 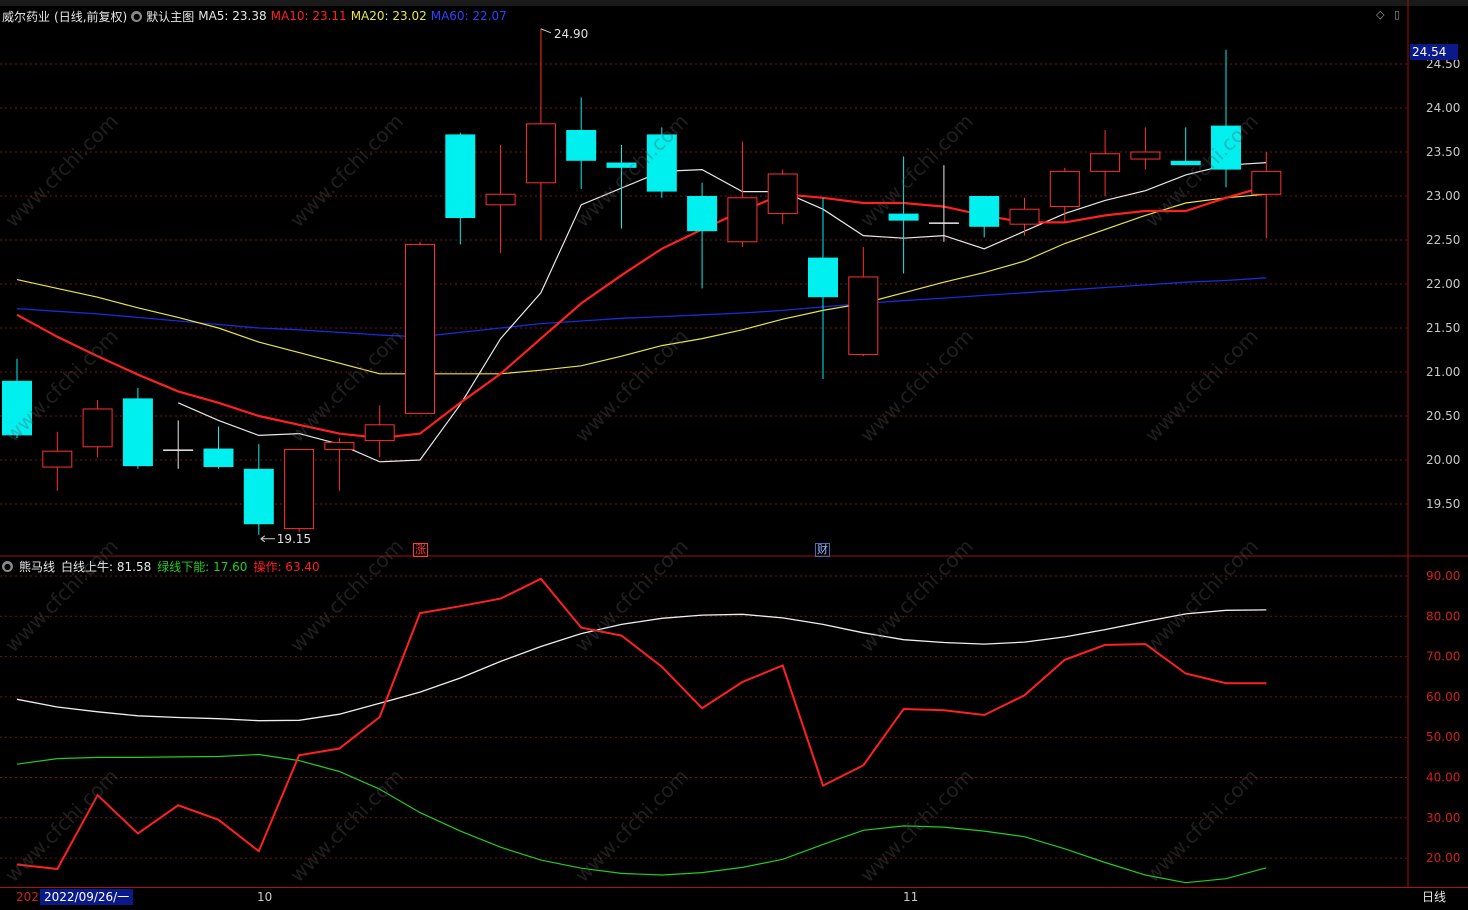 I want to click on osc-tick-label: 30.00, so click(x=1443, y=818).